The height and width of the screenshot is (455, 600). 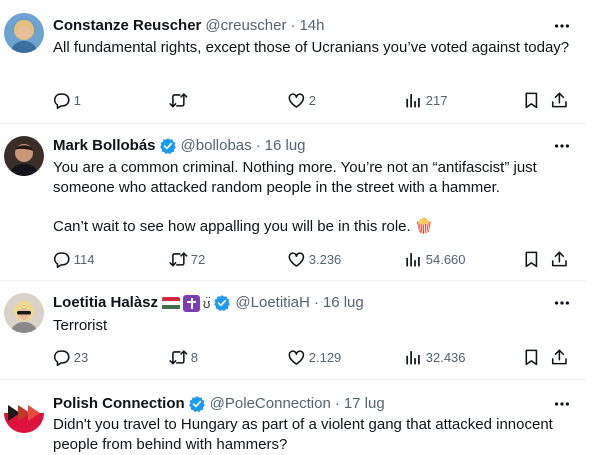 What do you see at coordinates (77, 100) in the screenshot?
I see `reply-count: 1` at bounding box center [77, 100].